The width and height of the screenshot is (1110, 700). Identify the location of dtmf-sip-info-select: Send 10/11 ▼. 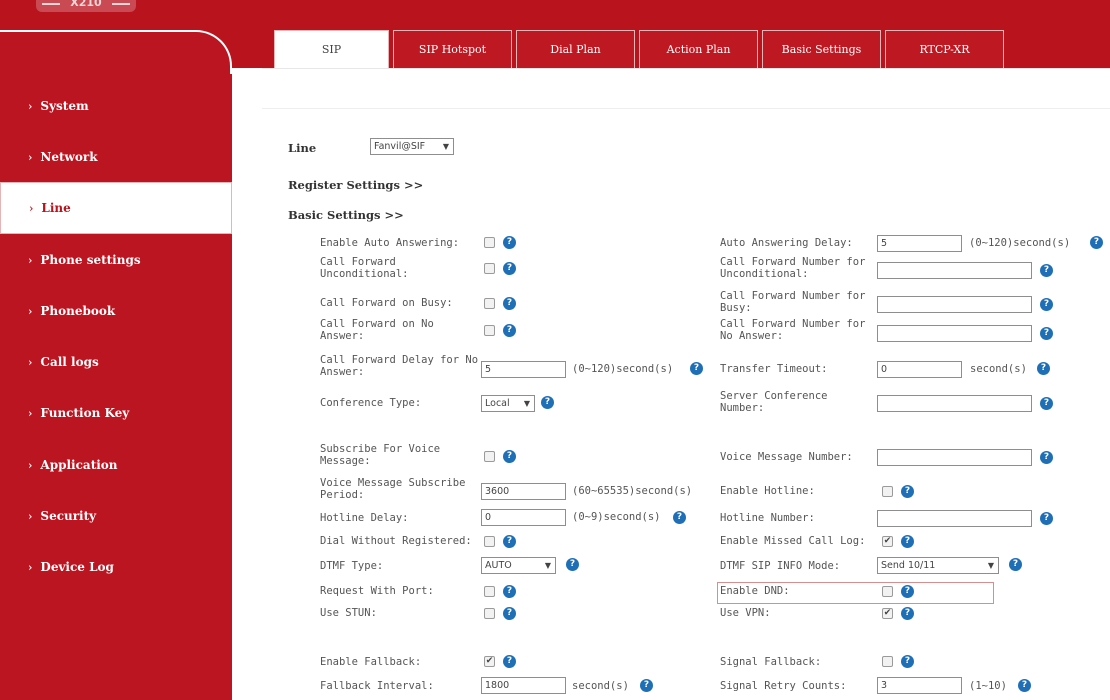
(938, 565).